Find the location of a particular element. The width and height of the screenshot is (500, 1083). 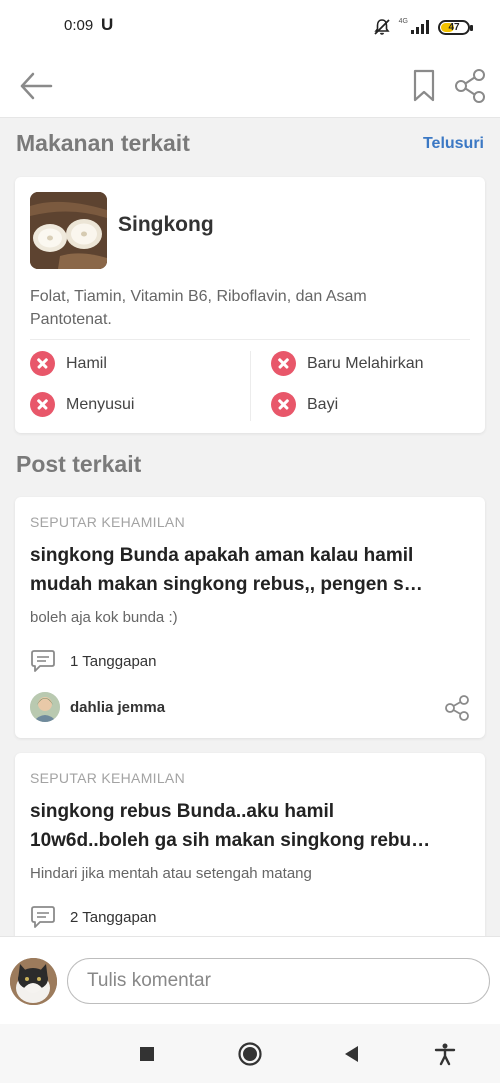

related-foods-title: Makanan terkait is located at coordinates (103, 143).